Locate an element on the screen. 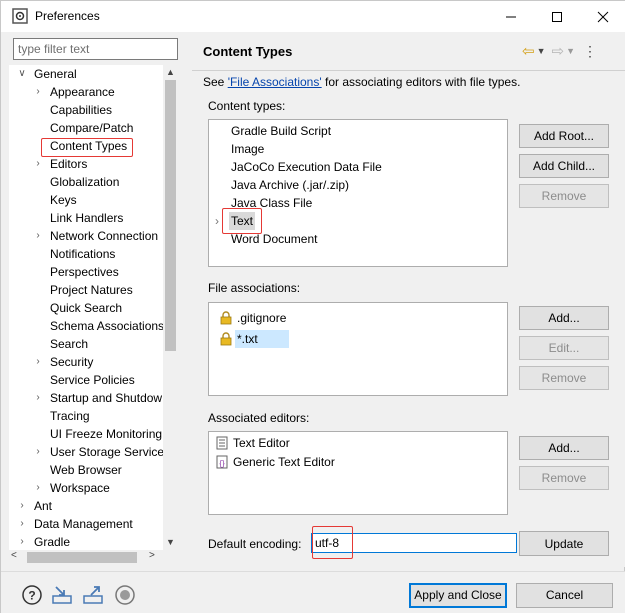 This screenshot has height=613, width=625. highlight-text-type is located at coordinates (242, 221).